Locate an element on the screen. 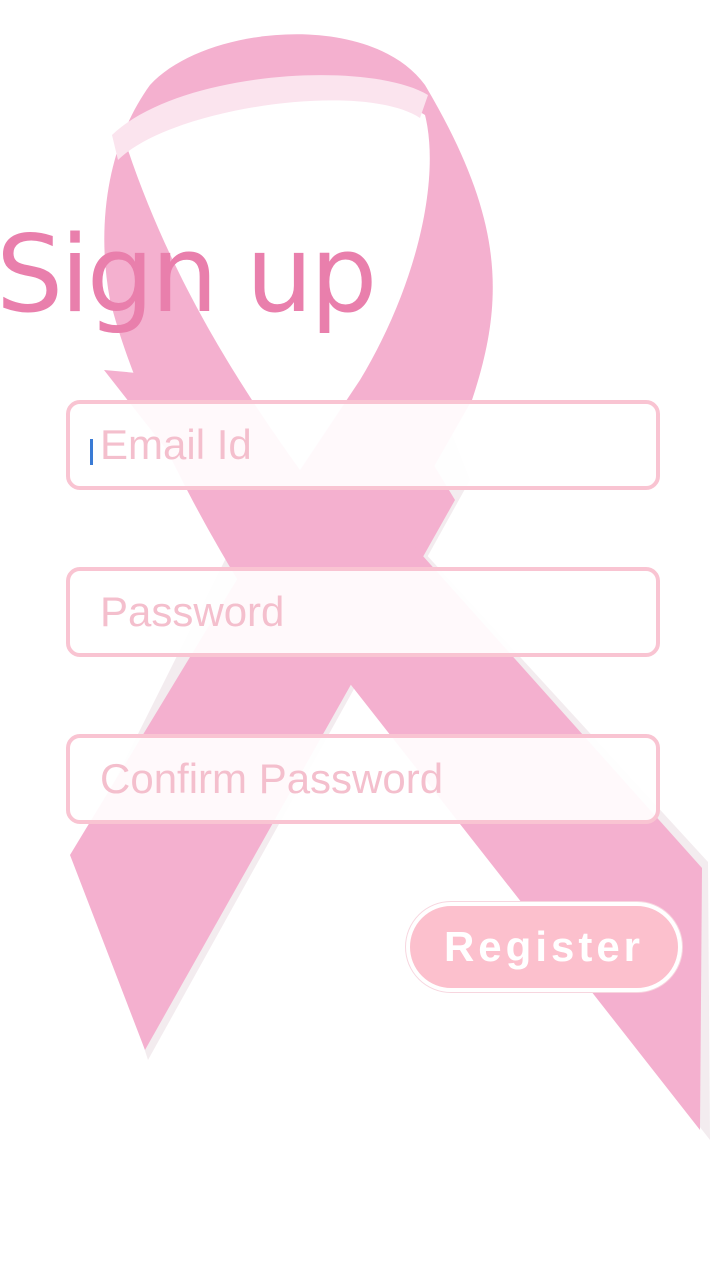  password-input is located at coordinates (363, 612).